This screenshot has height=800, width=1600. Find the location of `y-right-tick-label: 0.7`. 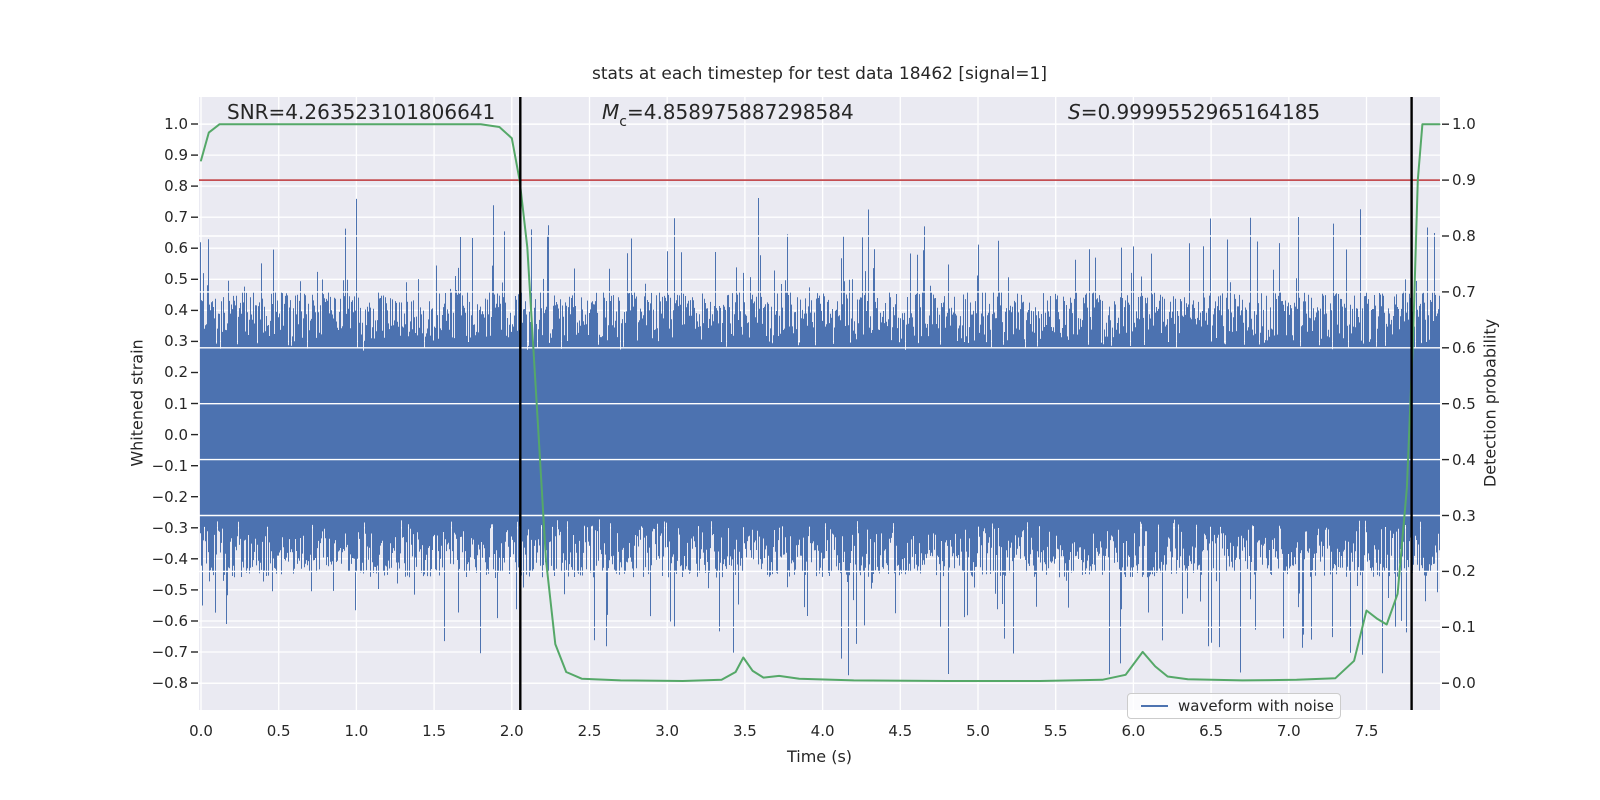

y-right-tick-label: 0.7 is located at coordinates (1464, 291).